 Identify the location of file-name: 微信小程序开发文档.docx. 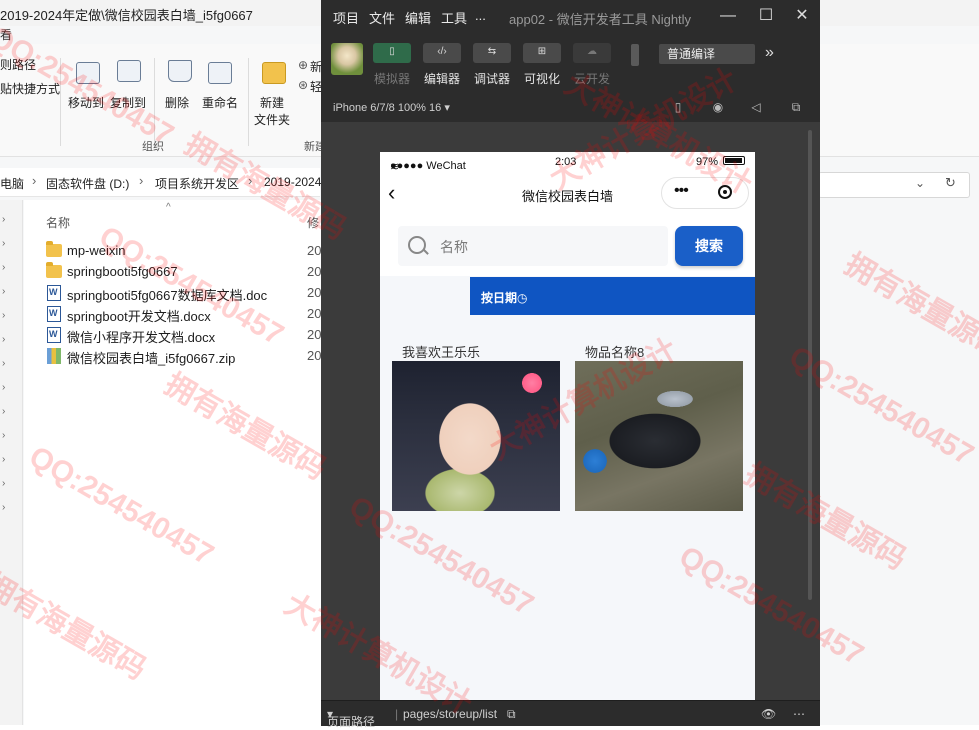
(141, 336).